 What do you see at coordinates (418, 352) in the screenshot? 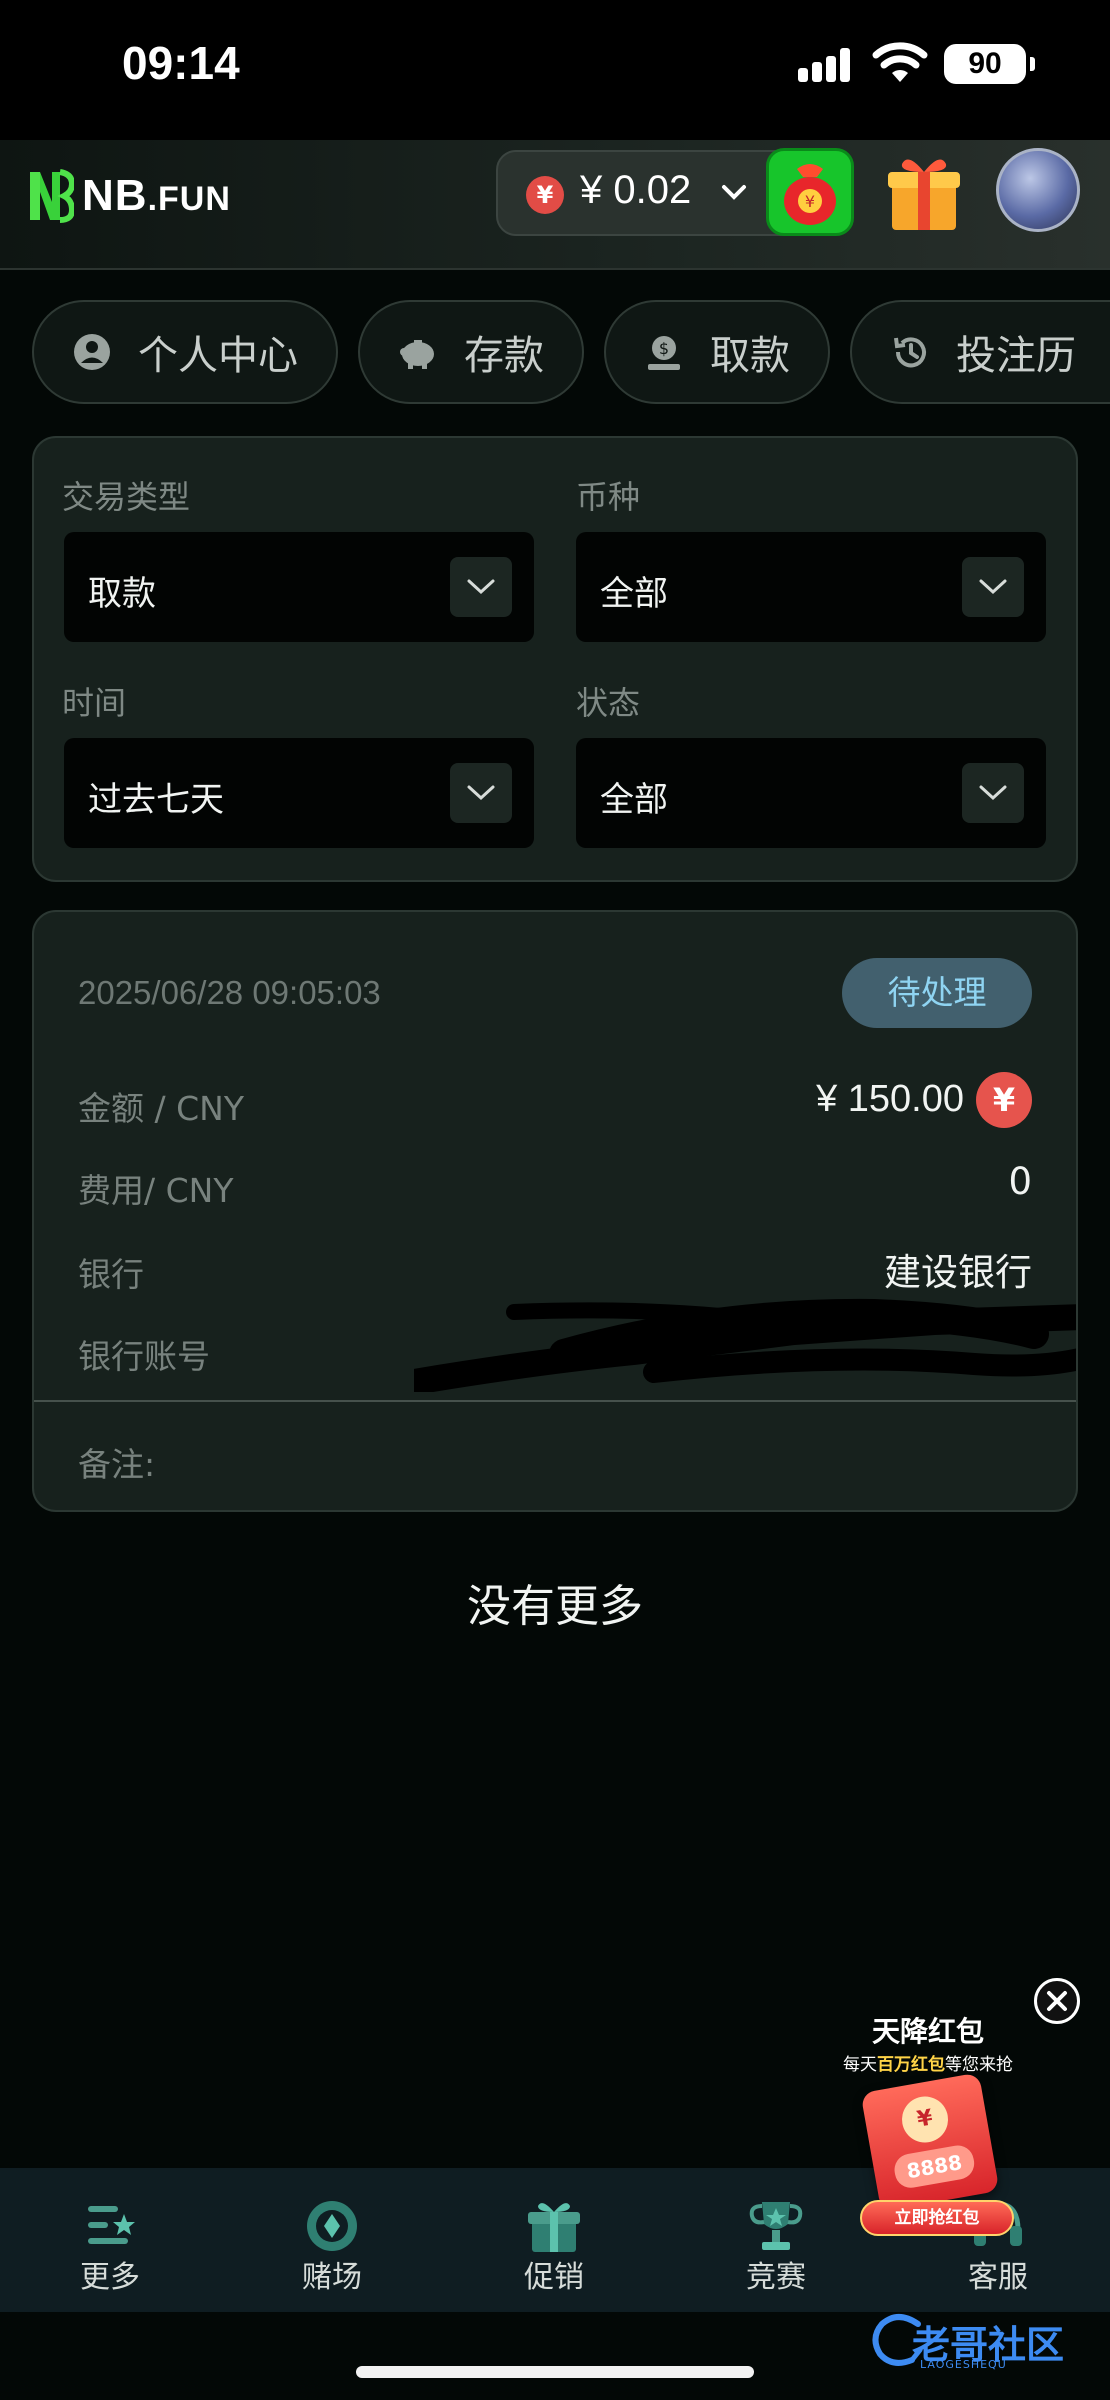
I see `piggy-bank-icon` at bounding box center [418, 352].